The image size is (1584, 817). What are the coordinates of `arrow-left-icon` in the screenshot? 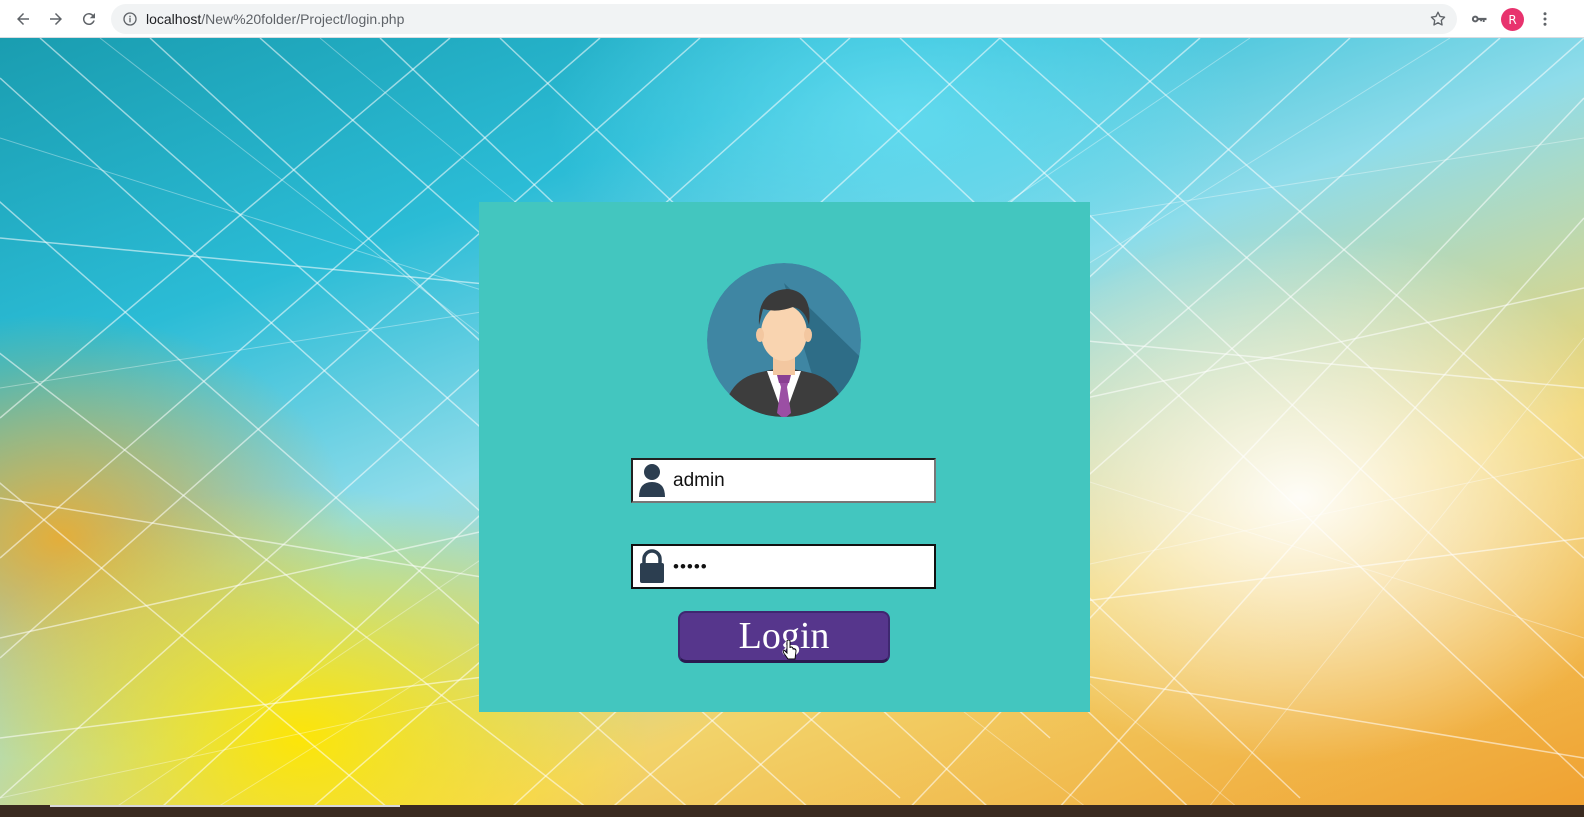 It's located at (23, 19).